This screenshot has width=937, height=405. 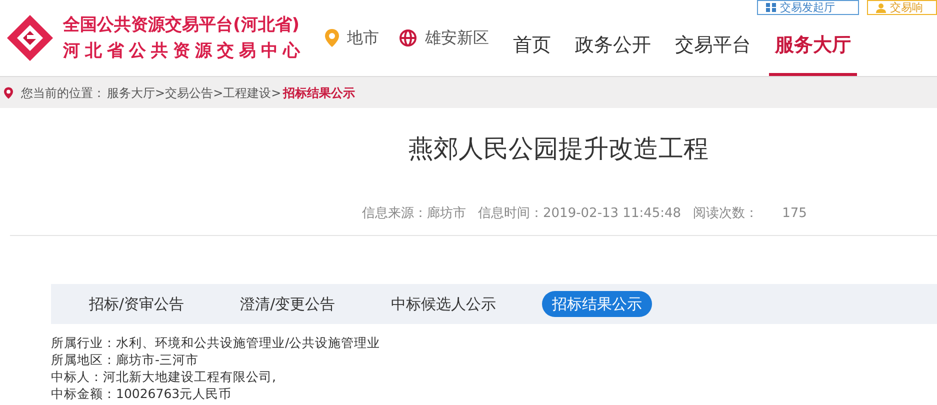 I want to click on category-tab: 招标结果公示, so click(x=597, y=304).